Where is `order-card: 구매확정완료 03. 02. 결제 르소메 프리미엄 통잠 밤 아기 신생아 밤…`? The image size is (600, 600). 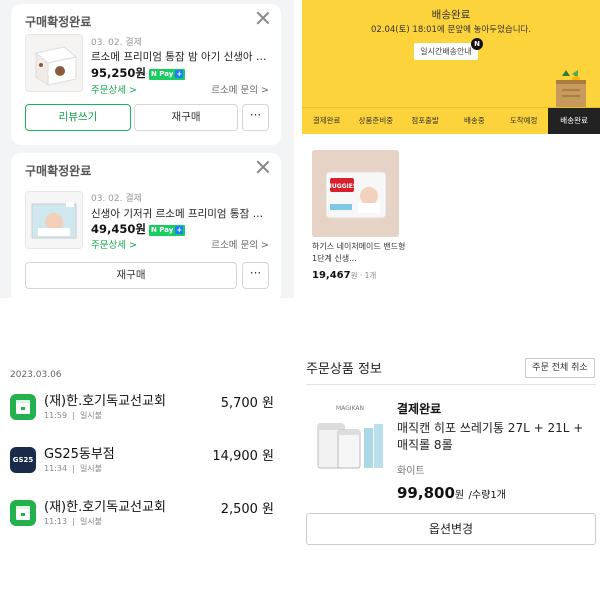
order-card: 구매확정완료 03. 02. 결제 르소메 프리미엄 통잠 밤 아기 신생아 밤… is located at coordinates (146, 74).